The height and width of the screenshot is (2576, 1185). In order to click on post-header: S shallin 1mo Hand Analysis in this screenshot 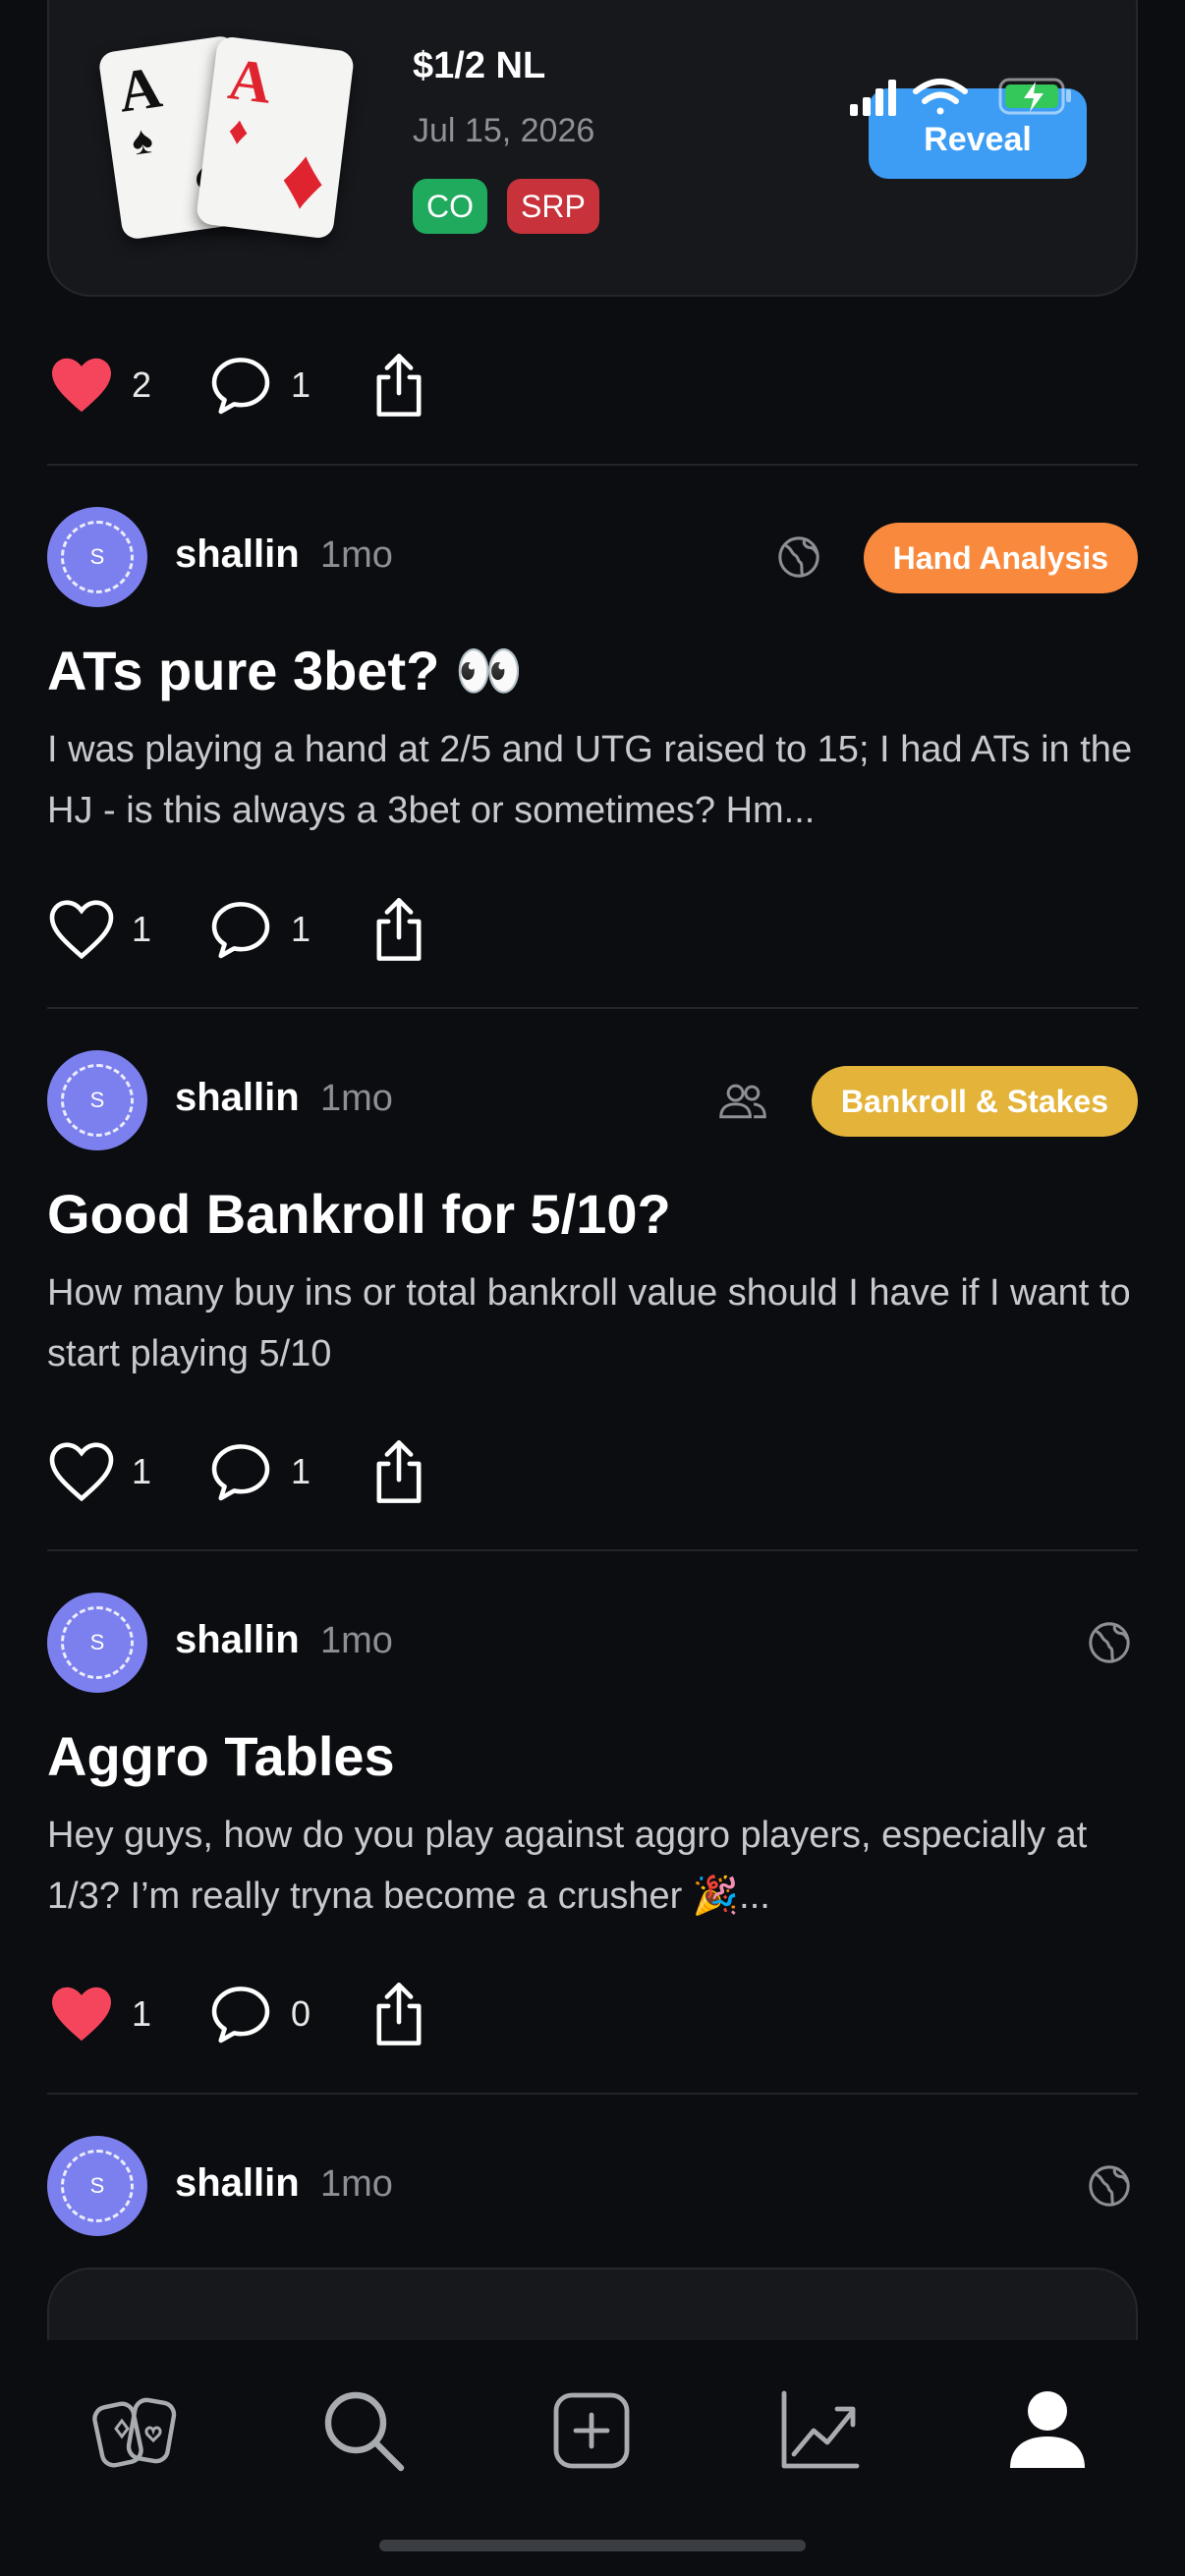, I will do `click(592, 558)`.